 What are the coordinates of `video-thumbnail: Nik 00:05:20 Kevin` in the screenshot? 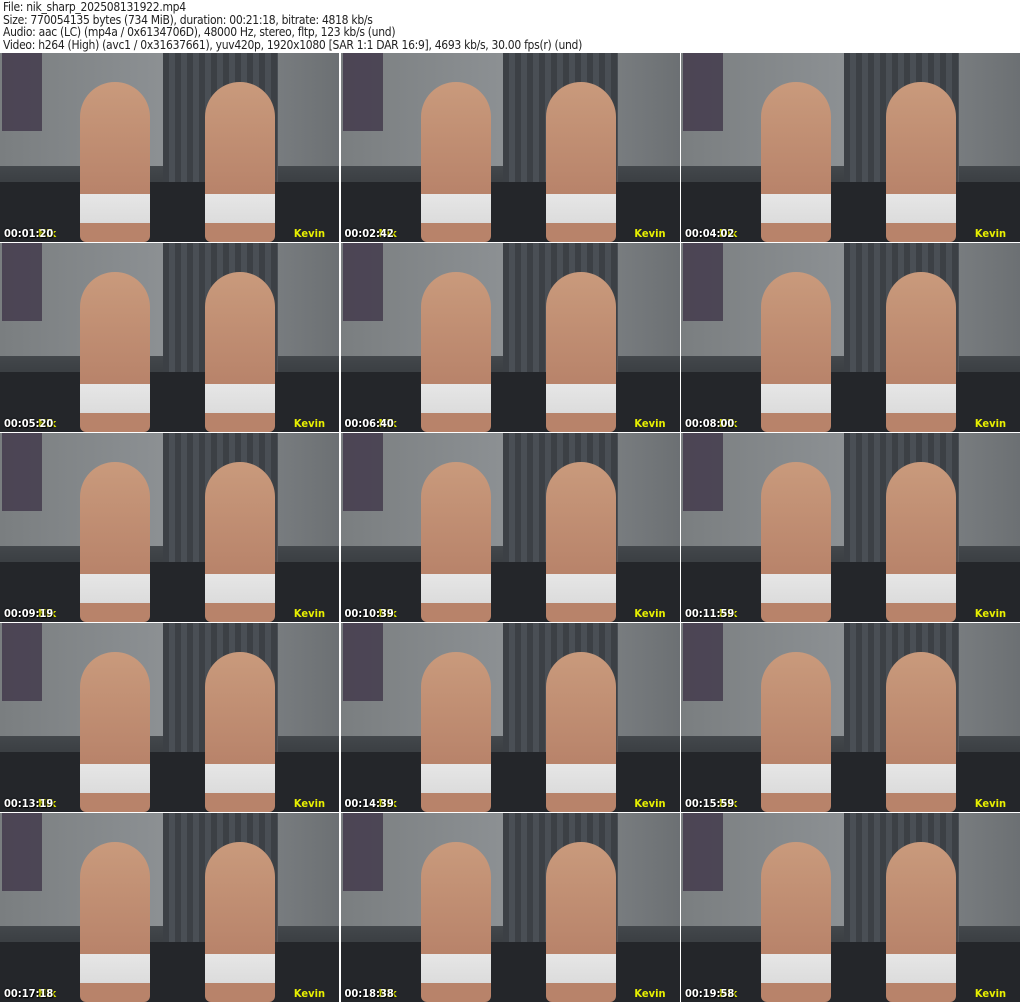 It's located at (169, 337).